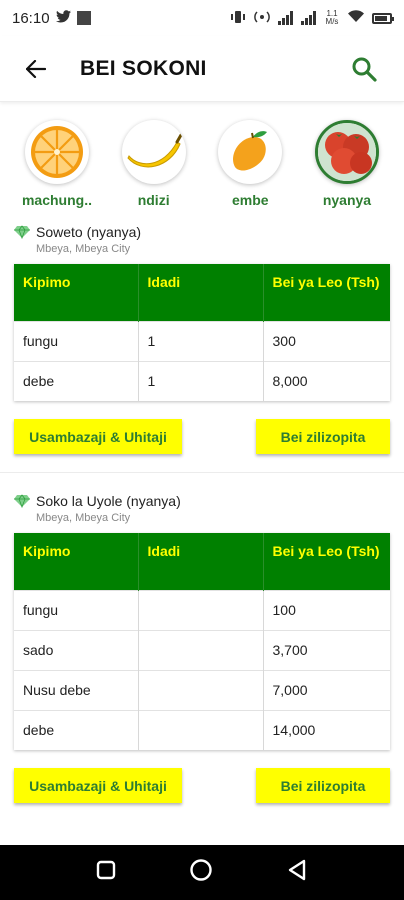 This screenshot has height=900, width=404. What do you see at coordinates (108, 501) in the screenshot?
I see `market-name: Soko la Uyole (nyanya)` at bounding box center [108, 501].